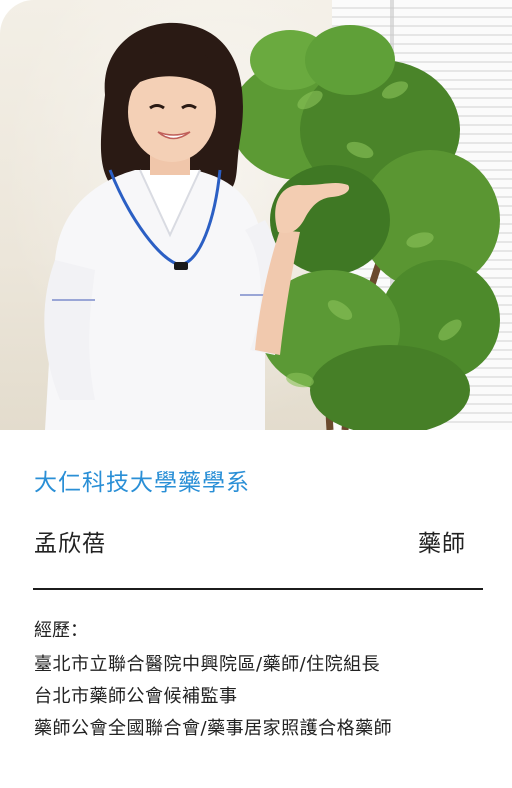 The height and width of the screenshot is (788, 512). Describe the element at coordinates (213, 728) in the screenshot. I see `experience-item: 藥師公會全國聯合會/藥事居家照護合格藥師` at that location.